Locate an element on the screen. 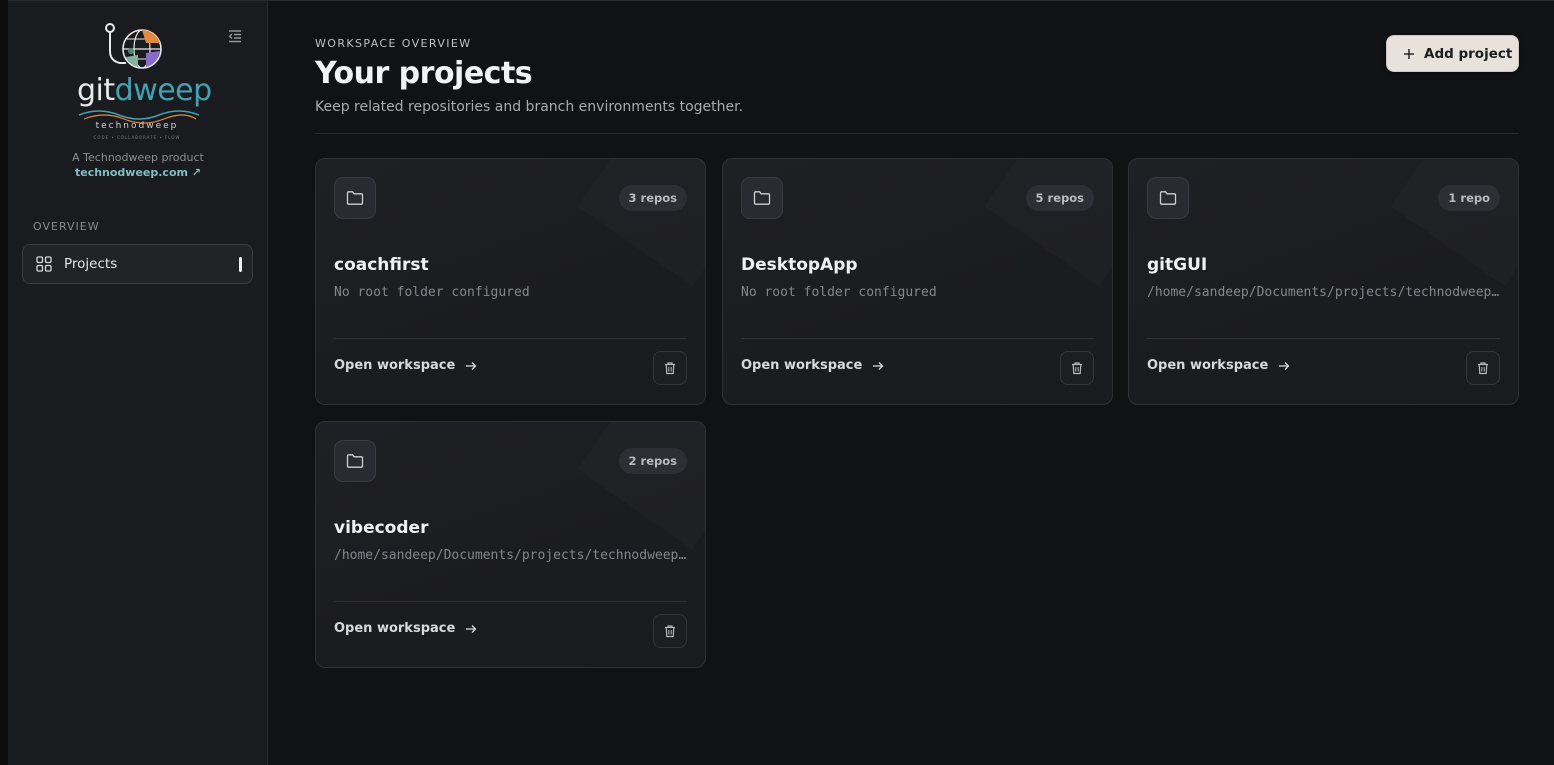 The height and width of the screenshot is (765, 1554). page-overline: WORKSPACE OVERVIEW is located at coordinates (393, 43).